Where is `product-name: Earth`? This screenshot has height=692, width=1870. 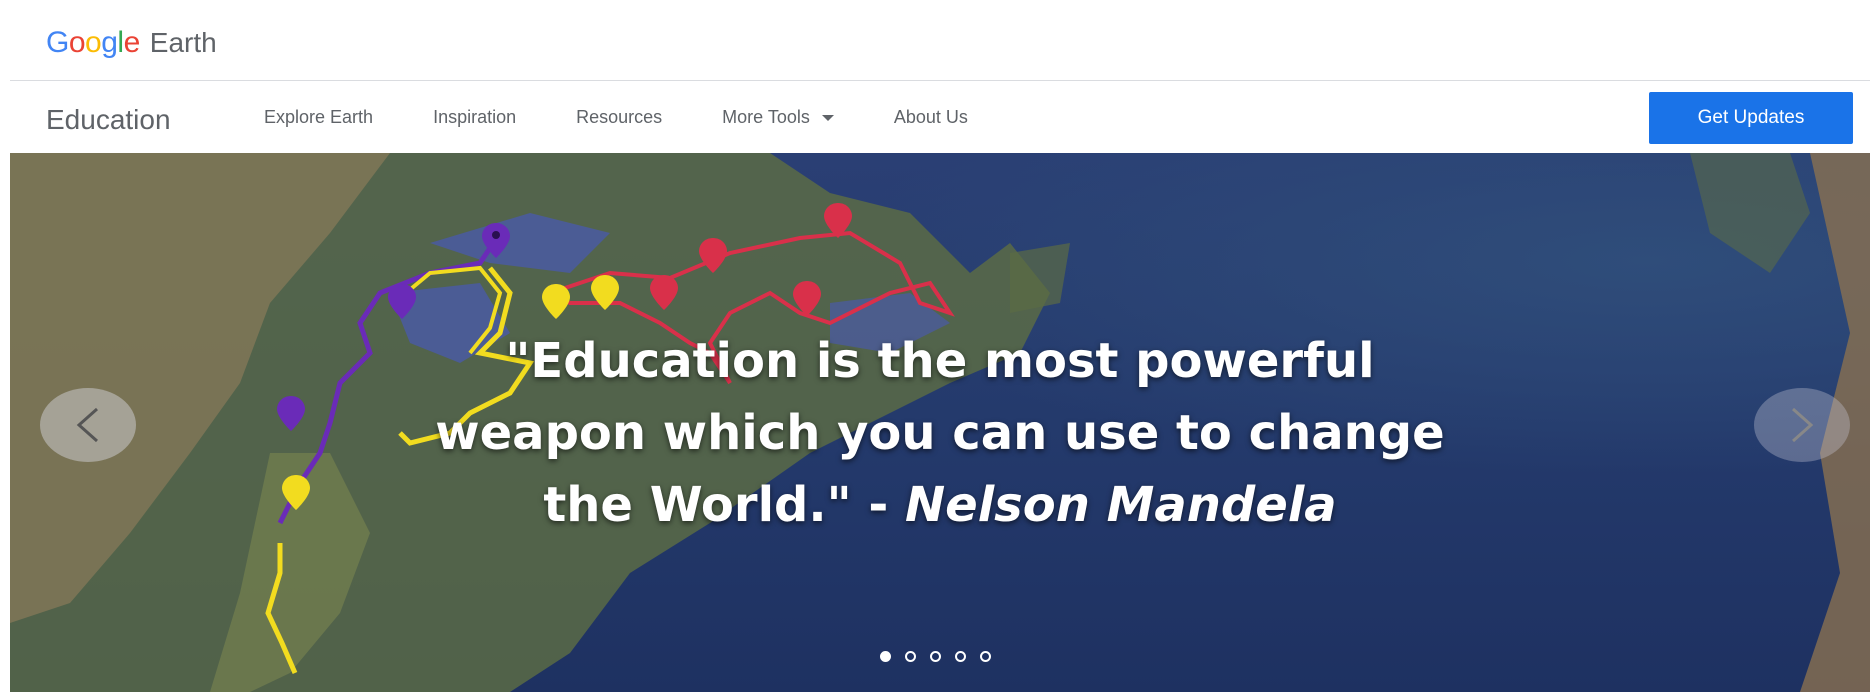
product-name: Earth is located at coordinates (183, 42).